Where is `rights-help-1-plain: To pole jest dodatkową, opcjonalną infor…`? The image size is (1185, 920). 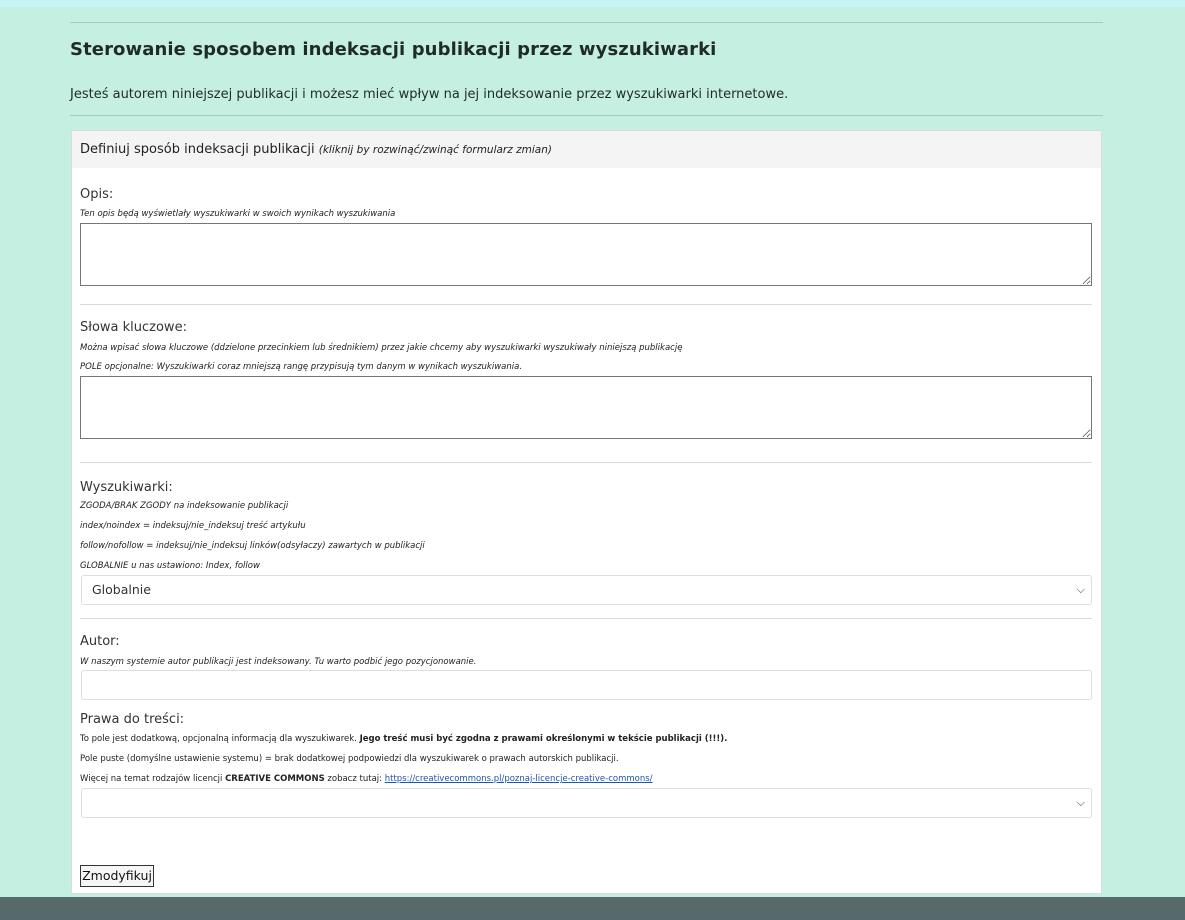 rights-help-1-plain: To pole jest dodatkową, opcjonalną infor… is located at coordinates (220, 739).